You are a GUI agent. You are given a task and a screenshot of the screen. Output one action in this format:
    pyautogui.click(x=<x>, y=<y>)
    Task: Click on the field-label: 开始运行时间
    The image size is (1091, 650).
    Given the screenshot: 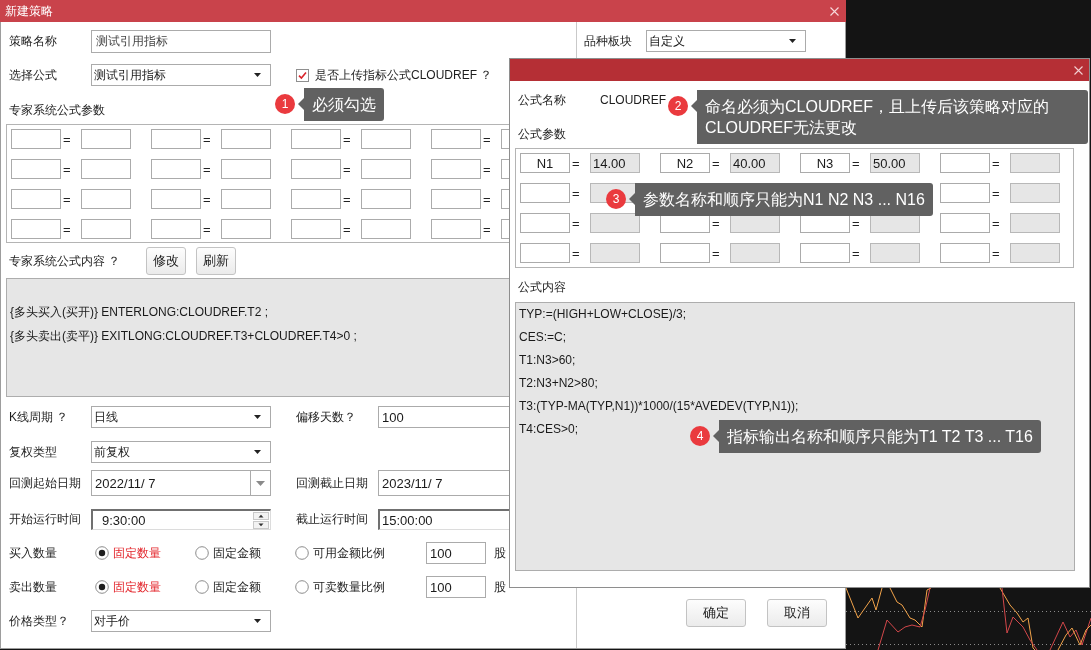 What is the action you would take?
    pyautogui.click(x=45, y=519)
    